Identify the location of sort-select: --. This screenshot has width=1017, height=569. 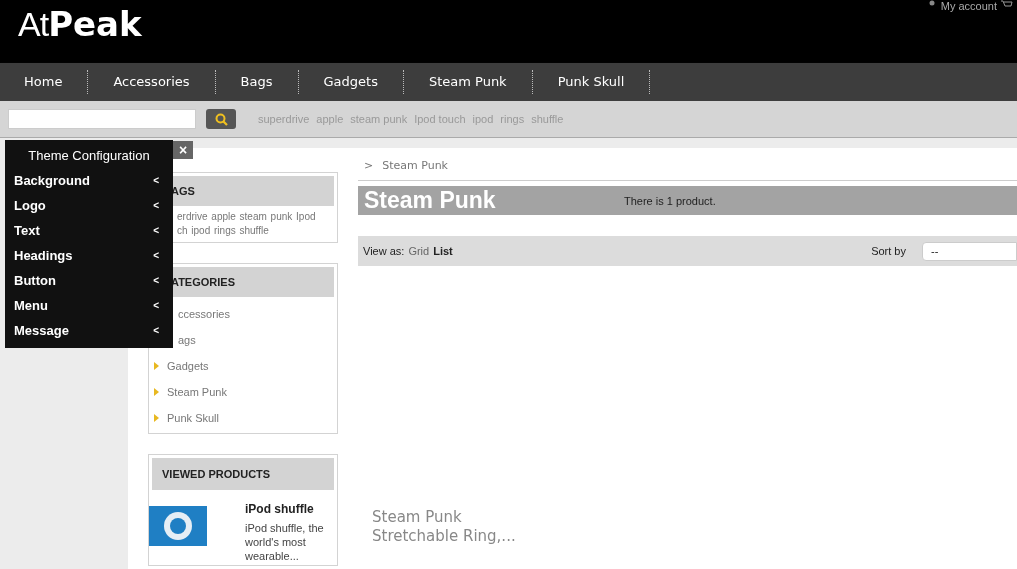
(969, 251).